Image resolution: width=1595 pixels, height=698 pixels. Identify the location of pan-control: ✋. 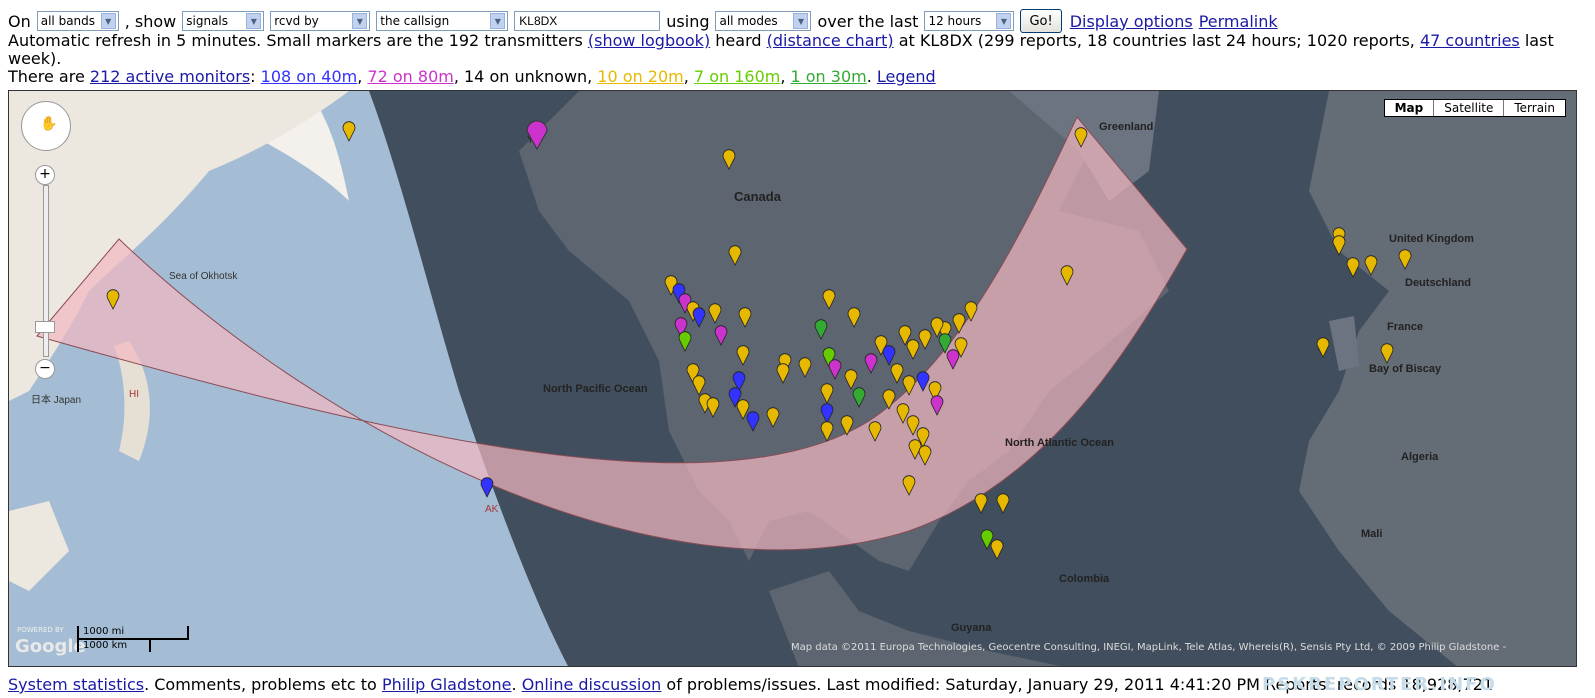
(46, 126).